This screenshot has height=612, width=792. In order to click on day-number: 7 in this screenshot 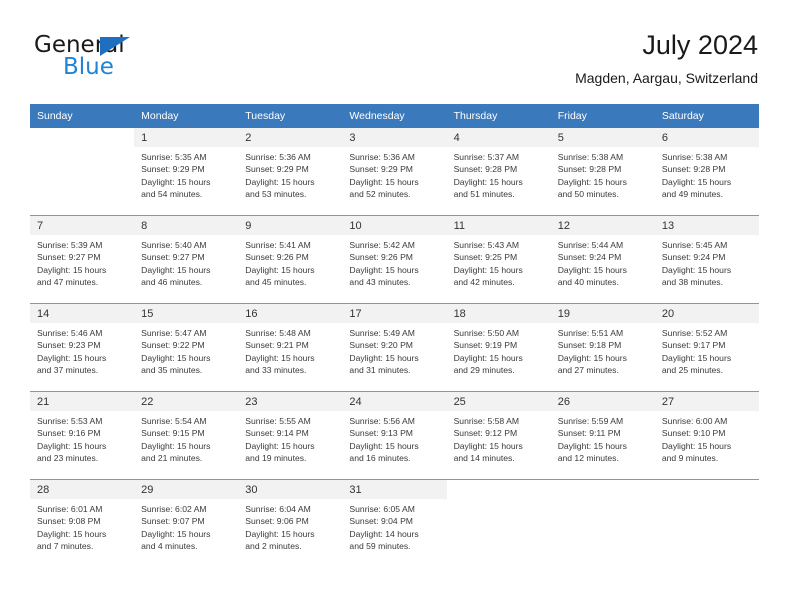, I will do `click(40, 226)`.